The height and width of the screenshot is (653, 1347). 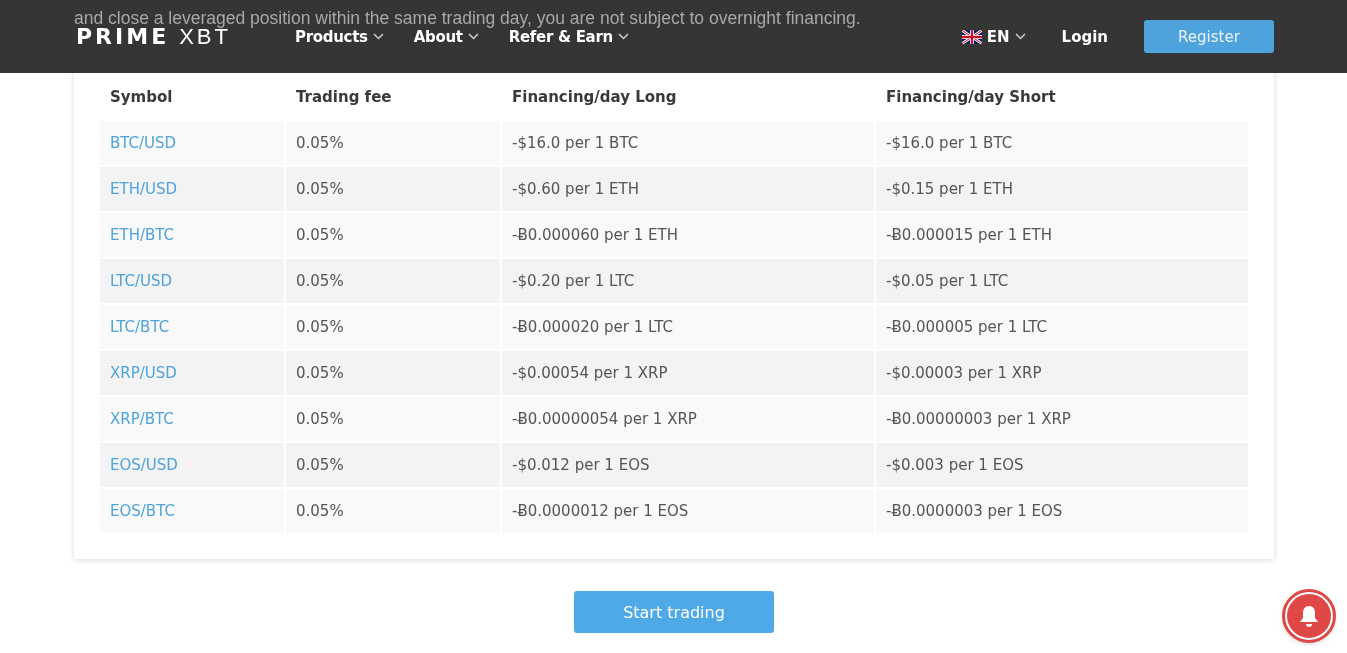 I want to click on table-cell: -$0.15 per 1 ETH, so click(x=1062, y=189).